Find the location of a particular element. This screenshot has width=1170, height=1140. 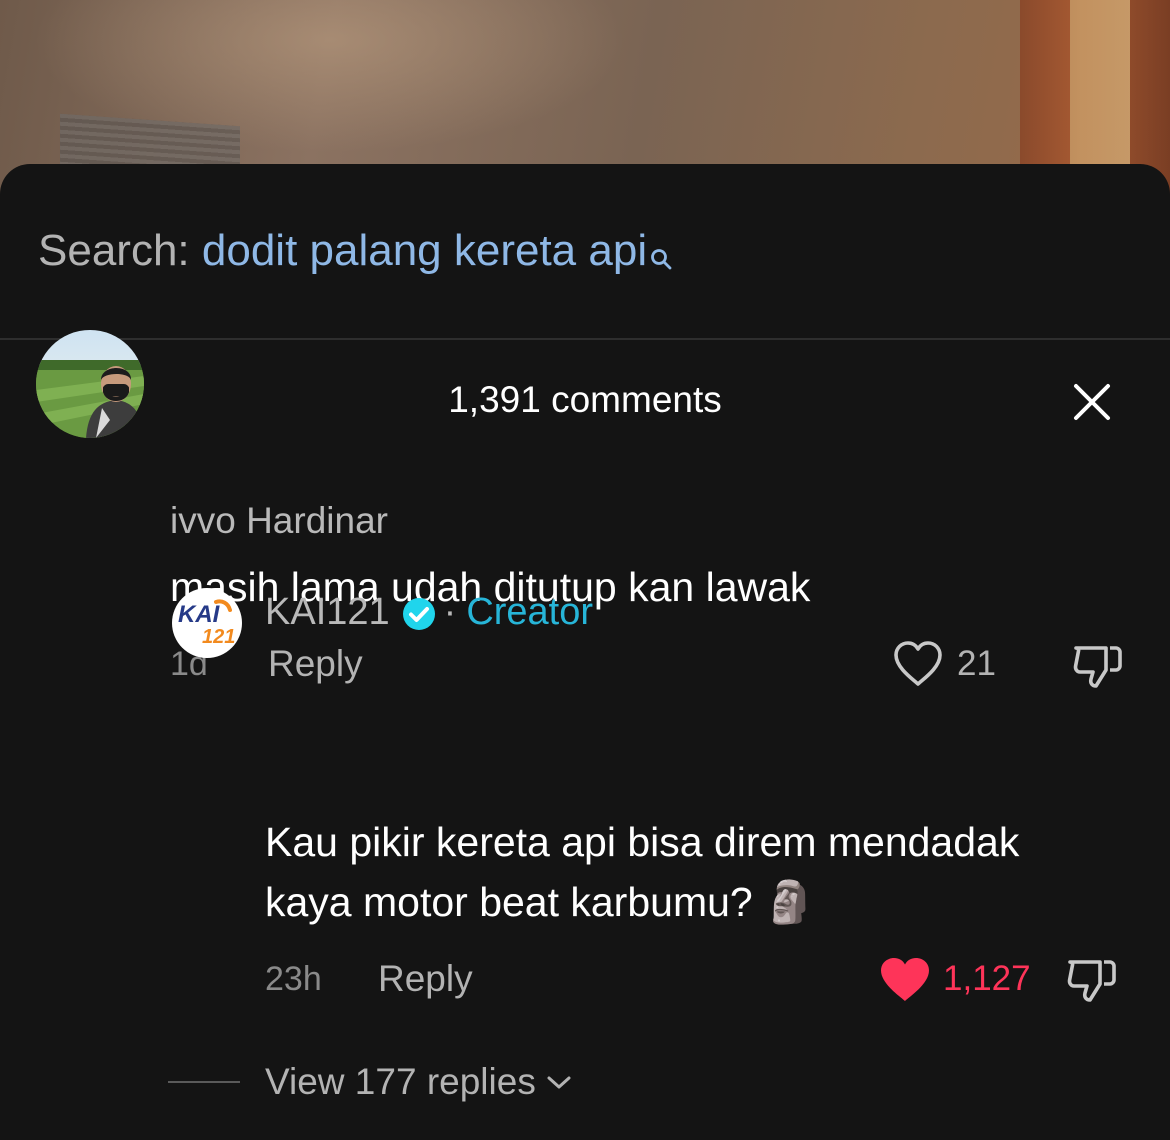

heart-outline-icon is located at coordinates (918, 663).